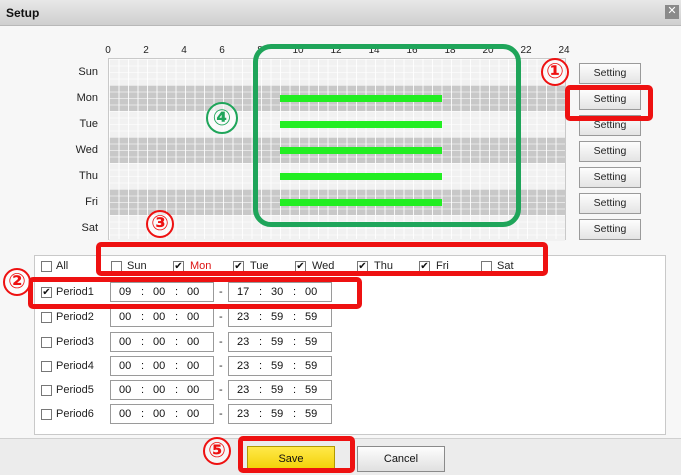  What do you see at coordinates (88, 72) in the screenshot?
I see `day-label-sun: Sun` at bounding box center [88, 72].